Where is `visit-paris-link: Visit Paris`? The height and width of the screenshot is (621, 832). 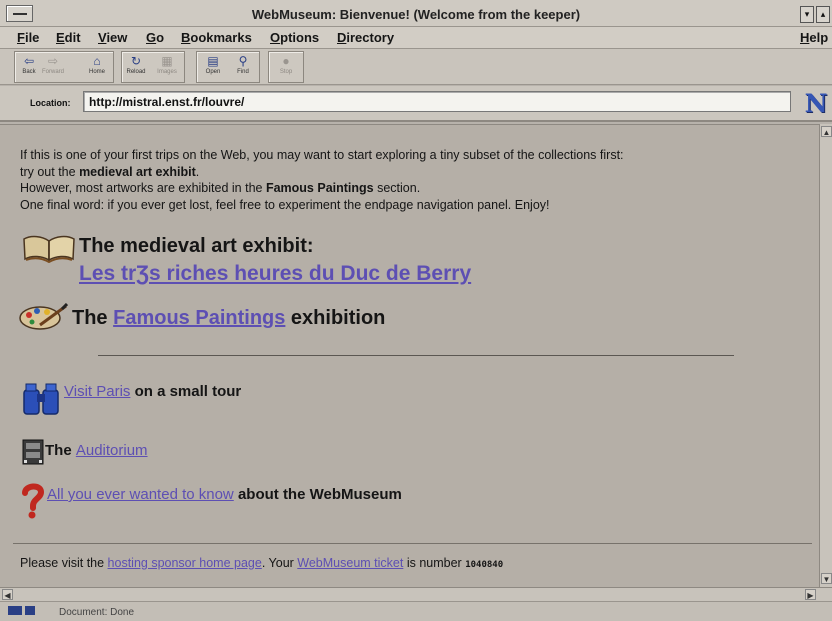
visit-paris-link: Visit Paris is located at coordinates (97, 391).